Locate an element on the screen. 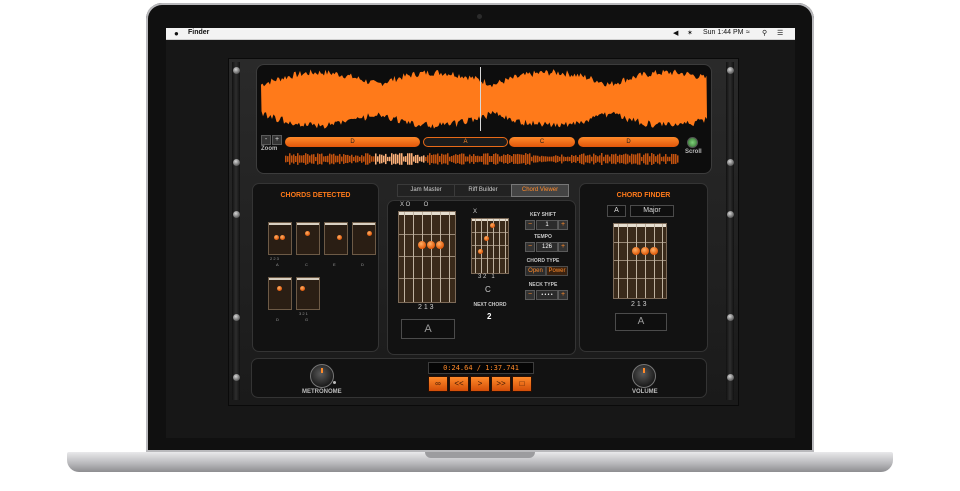 The image size is (960, 491). finger-dot is located at coordinates (440, 245).